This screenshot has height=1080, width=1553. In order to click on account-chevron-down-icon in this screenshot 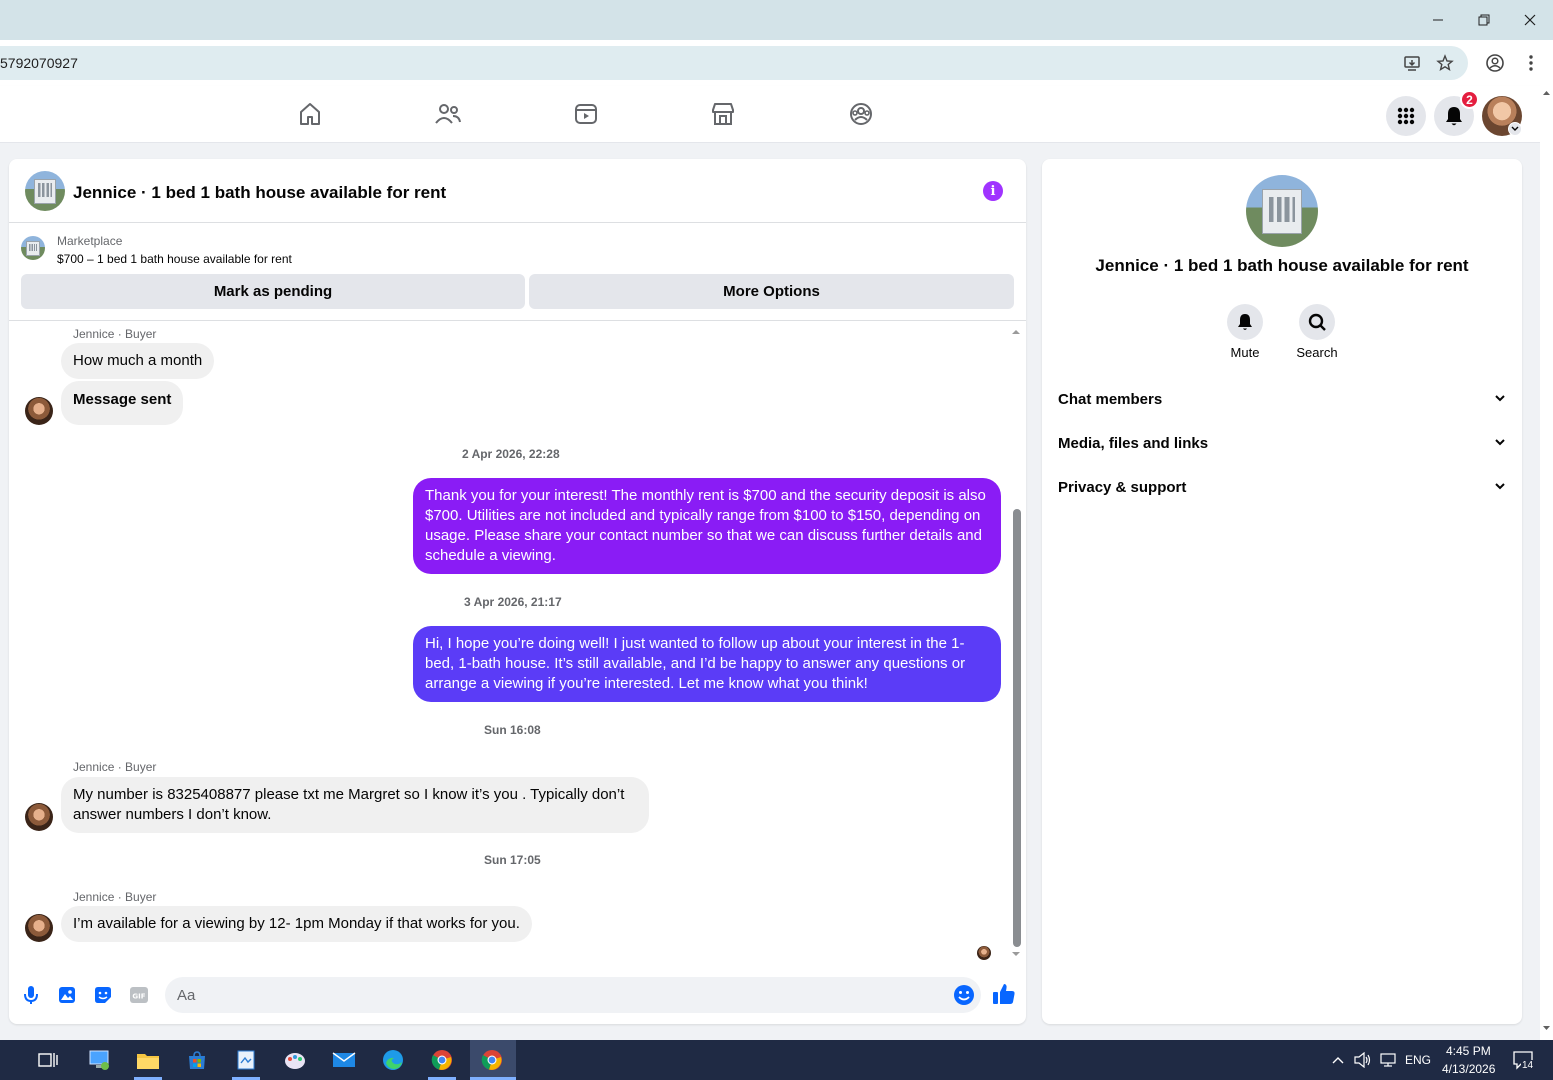, I will do `click(1515, 129)`.